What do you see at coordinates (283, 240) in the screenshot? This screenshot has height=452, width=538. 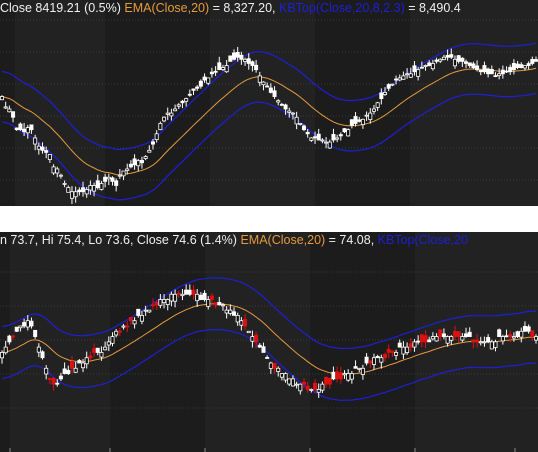 I see `legend-ema-label: EMA(Close,20)` at bounding box center [283, 240].